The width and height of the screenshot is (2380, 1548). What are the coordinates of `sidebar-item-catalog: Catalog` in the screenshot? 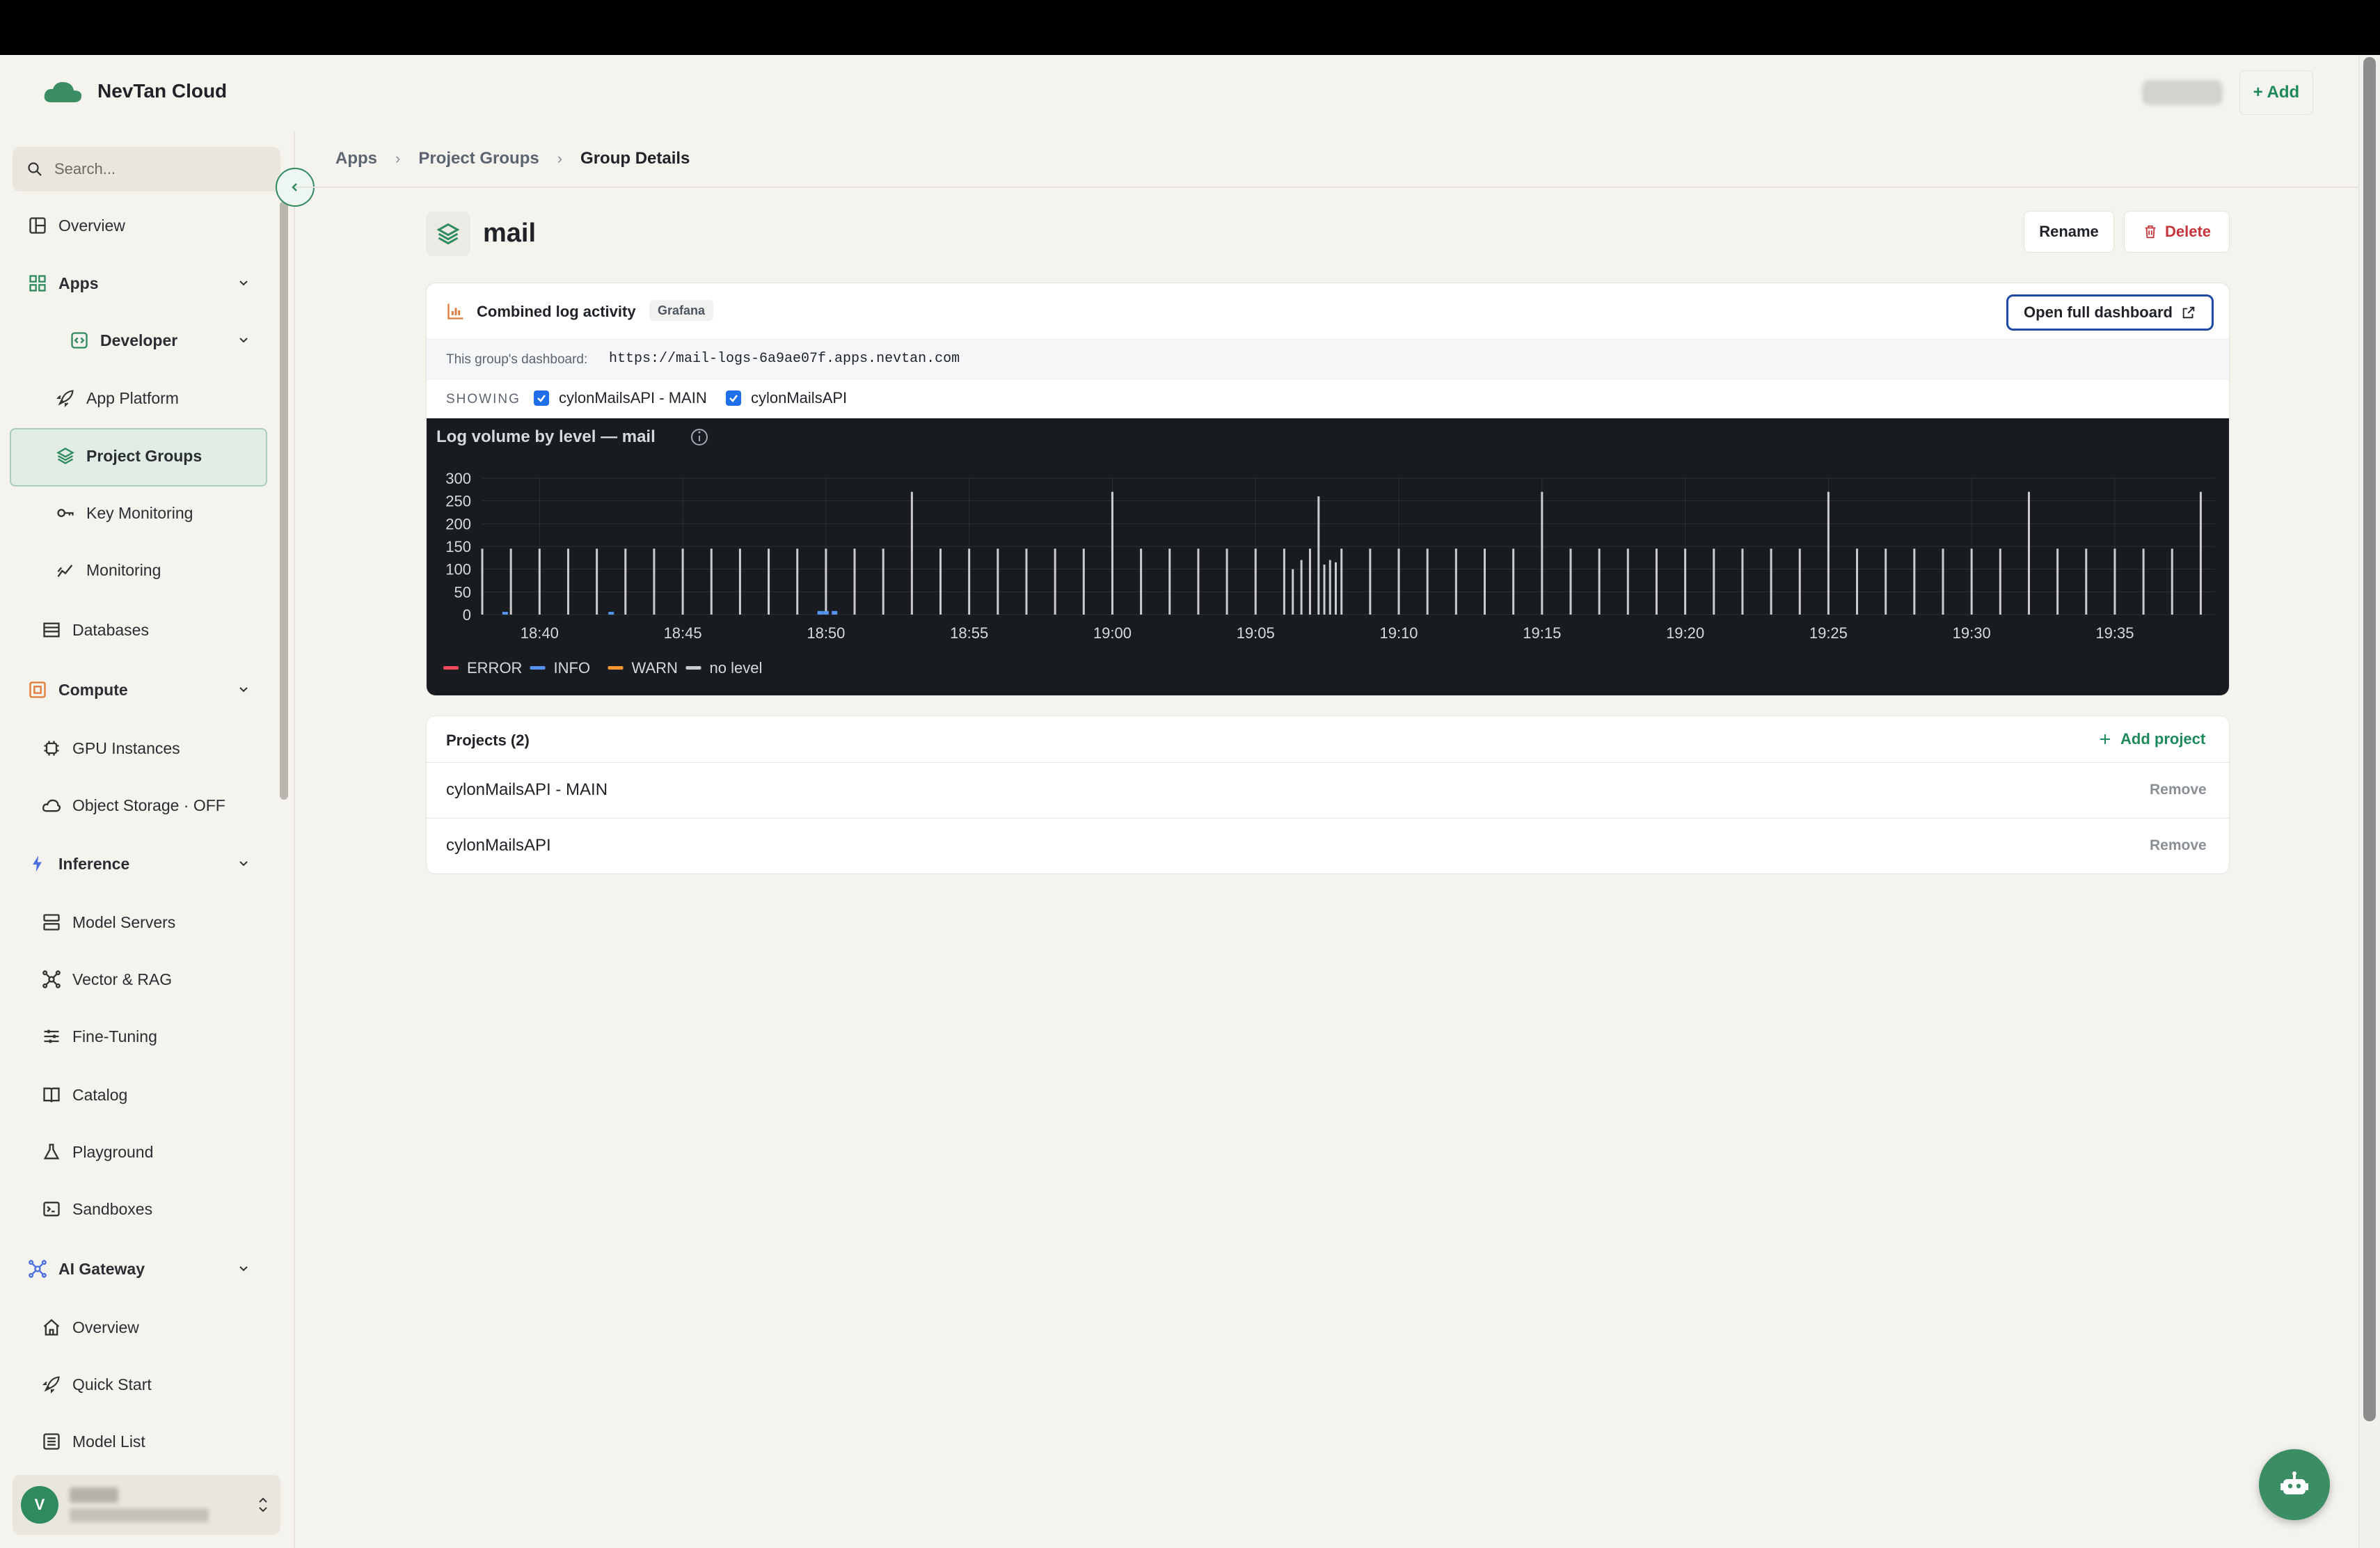 It's located at (84, 1095).